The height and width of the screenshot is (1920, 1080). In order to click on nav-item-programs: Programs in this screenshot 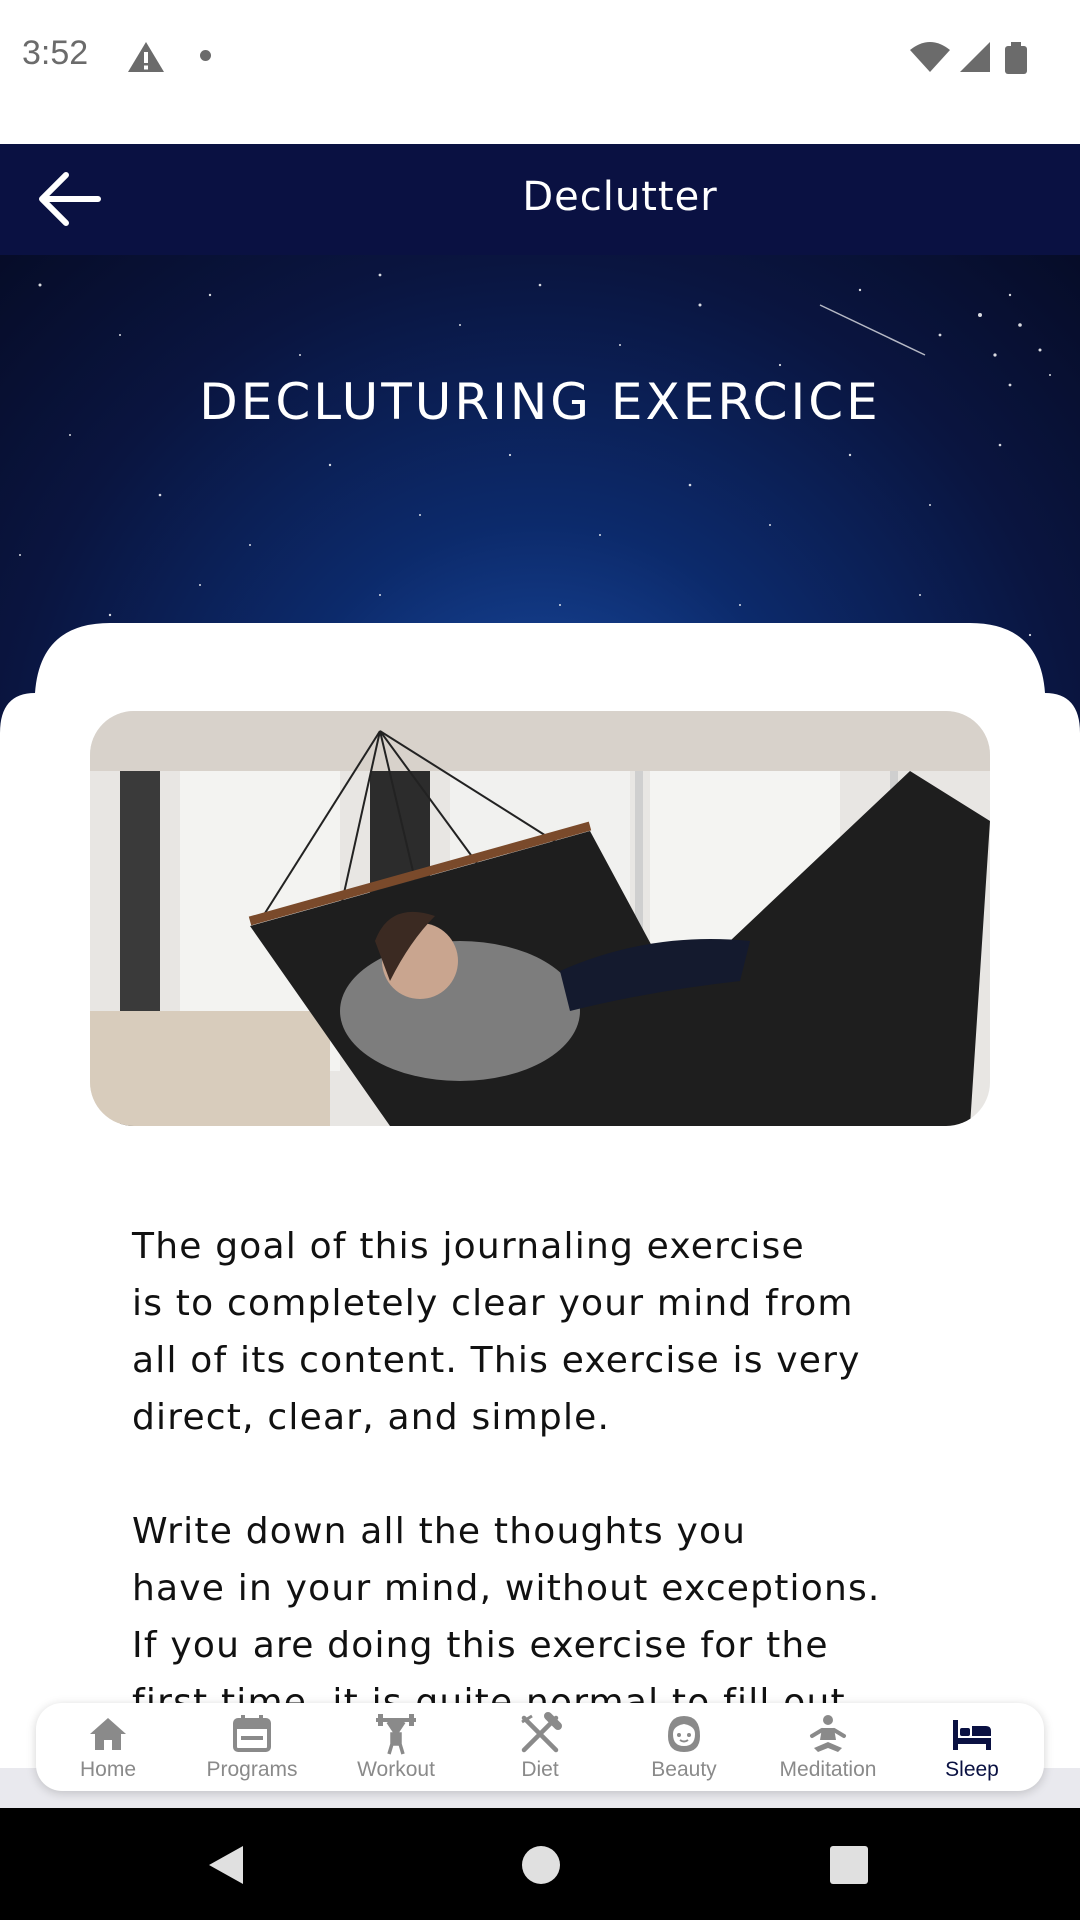, I will do `click(252, 1747)`.